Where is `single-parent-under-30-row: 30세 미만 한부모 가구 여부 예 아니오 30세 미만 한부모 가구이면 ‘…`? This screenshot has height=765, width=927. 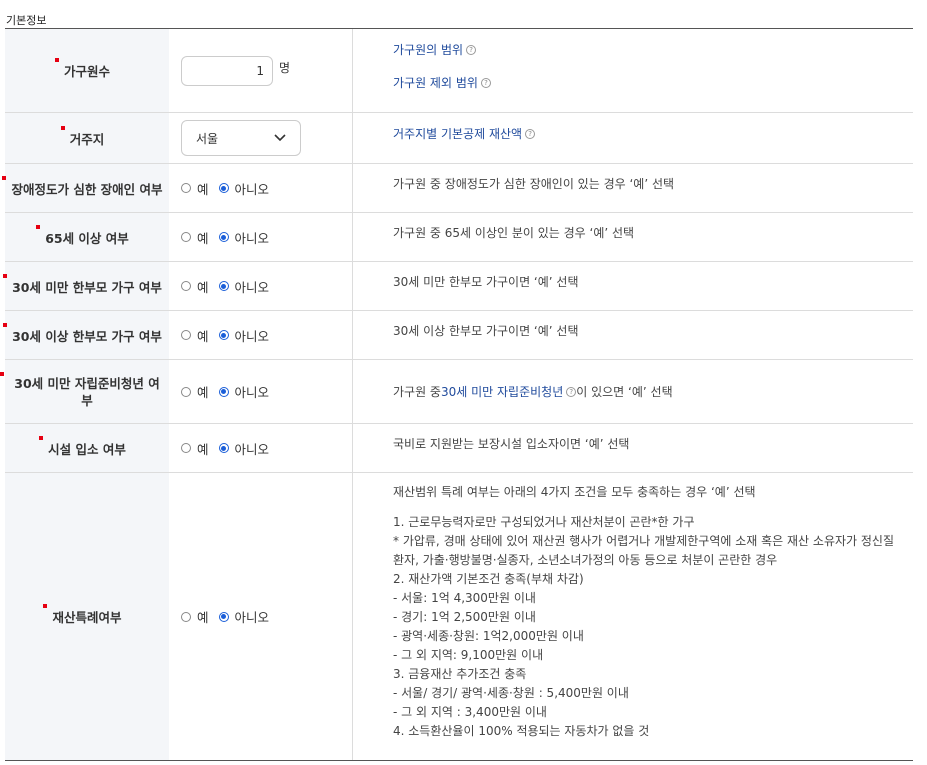 single-parent-under-30-row: 30세 미만 한부모 가구 여부 예 아니오 30세 미만 한부모 가구이면 ‘… is located at coordinates (458, 286).